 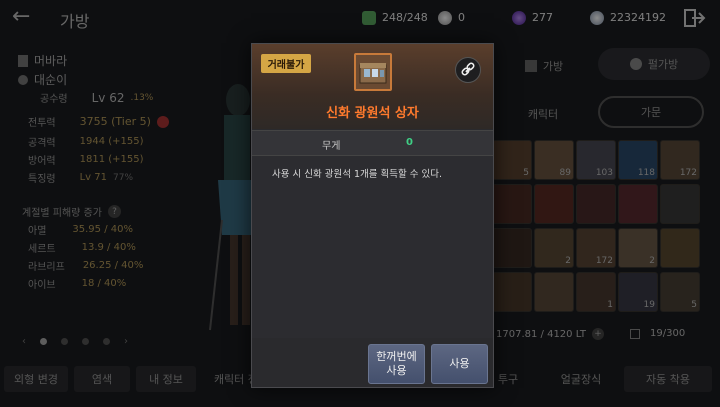 What do you see at coordinates (372, 143) in the screenshot?
I see `weight-row: 무게 0` at bounding box center [372, 143].